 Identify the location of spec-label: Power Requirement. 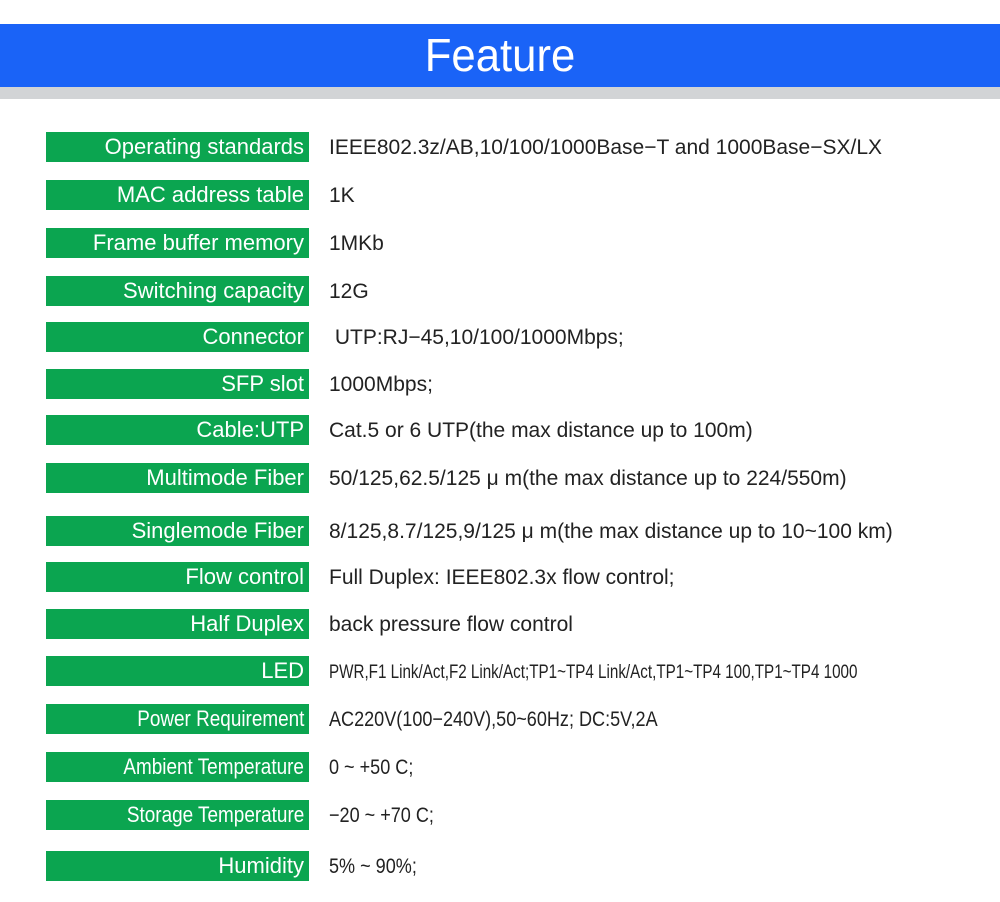
(177, 719).